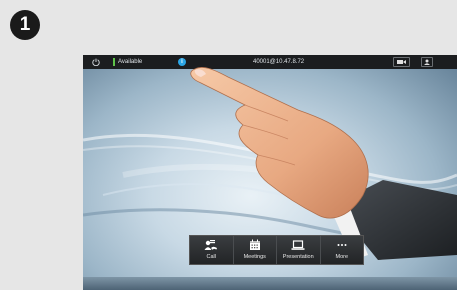  I want to click on menu-item-presentation: Presentation, so click(299, 250).